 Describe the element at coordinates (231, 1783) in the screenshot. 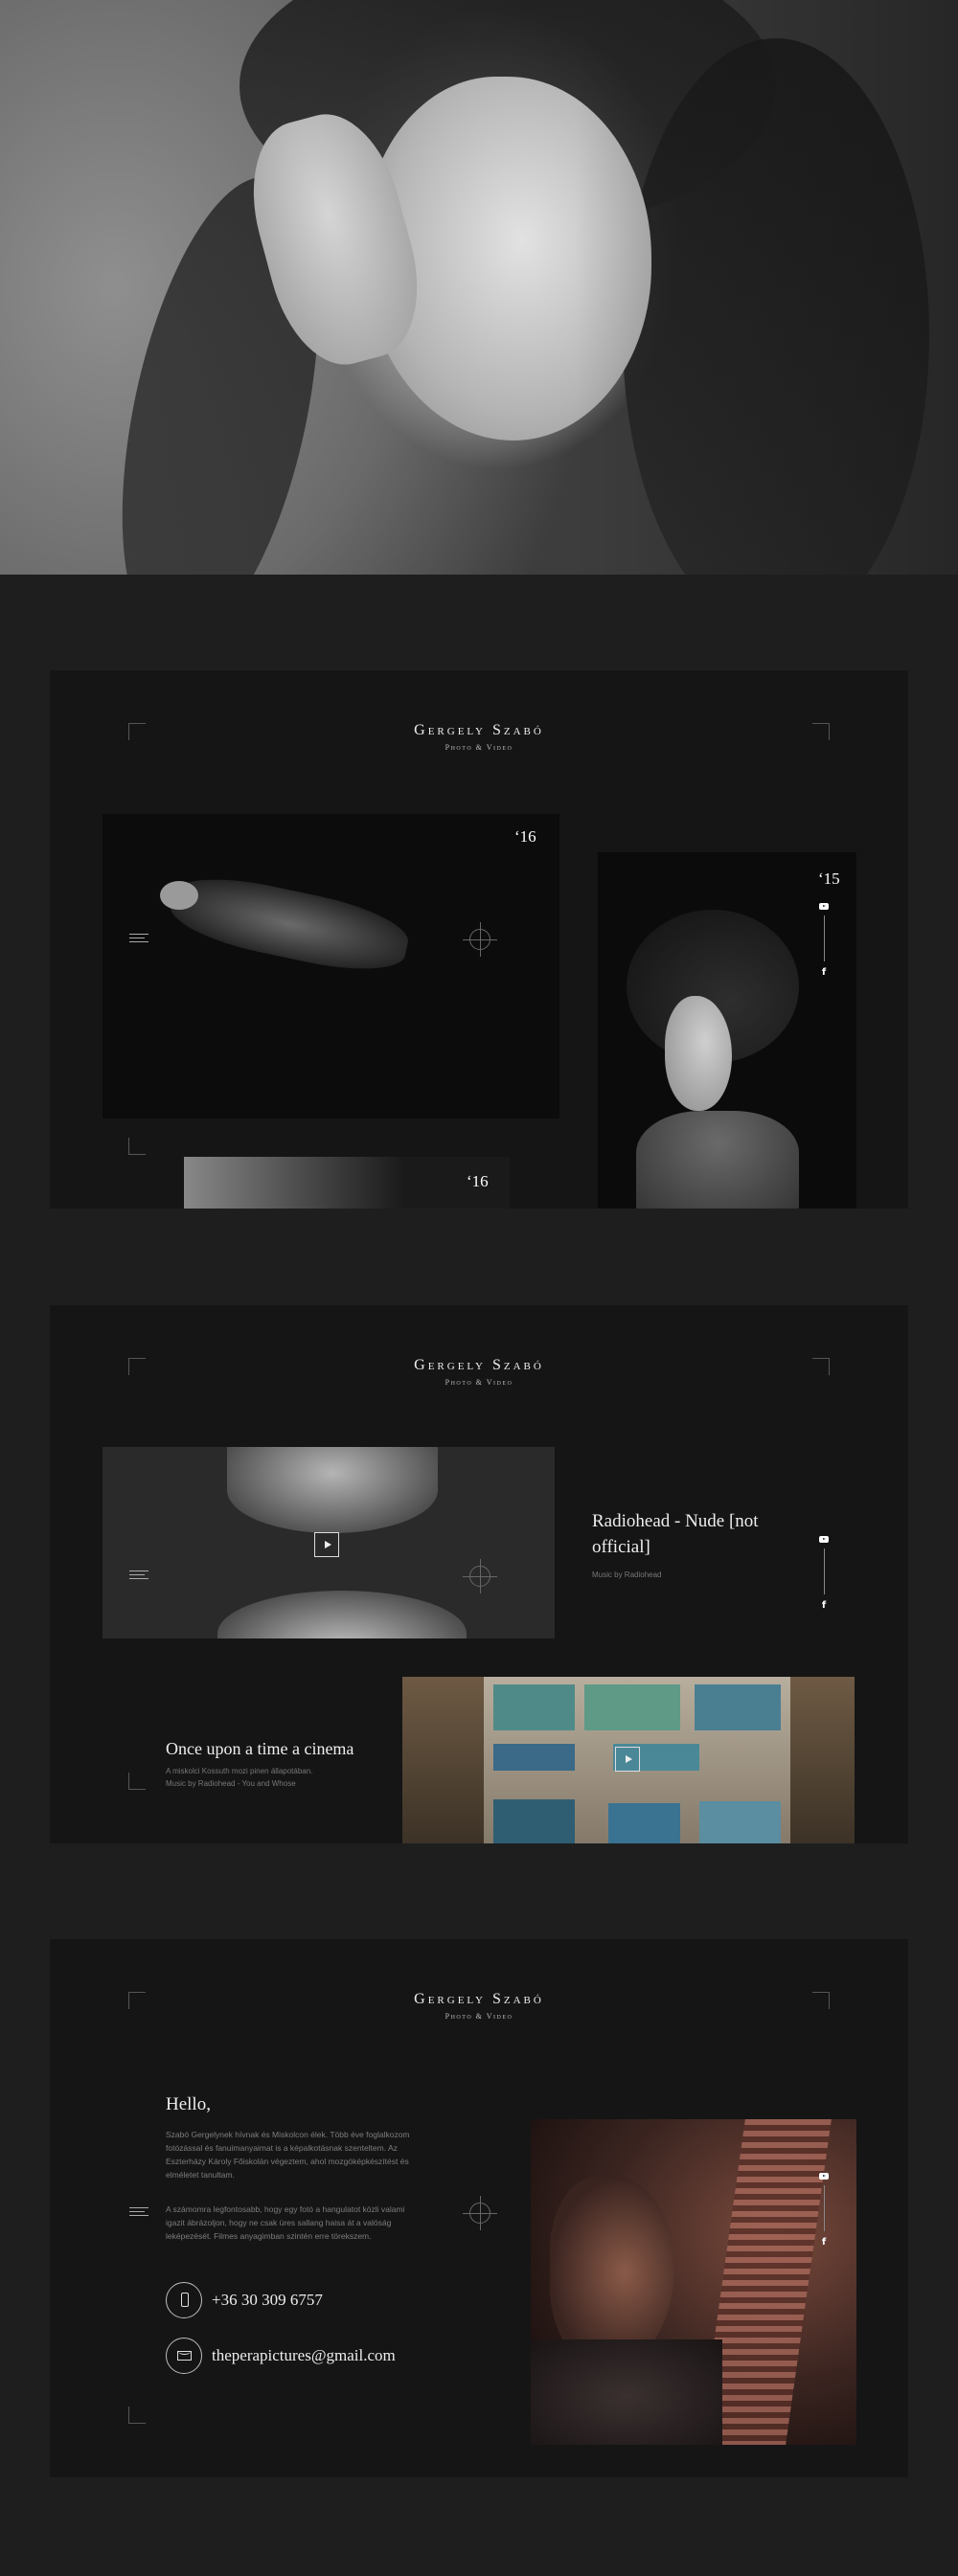

I see `video-credit-2: Music by Radiohead - You and Whose` at that location.